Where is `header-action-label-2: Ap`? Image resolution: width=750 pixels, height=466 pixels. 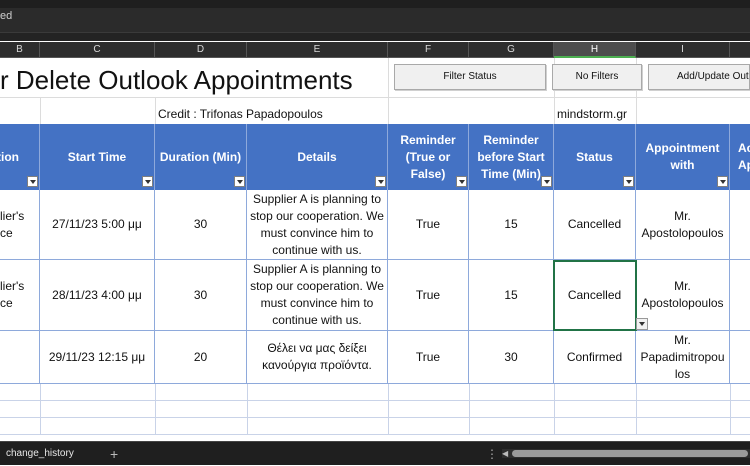 header-action-label-2: Ap is located at coordinates (744, 165).